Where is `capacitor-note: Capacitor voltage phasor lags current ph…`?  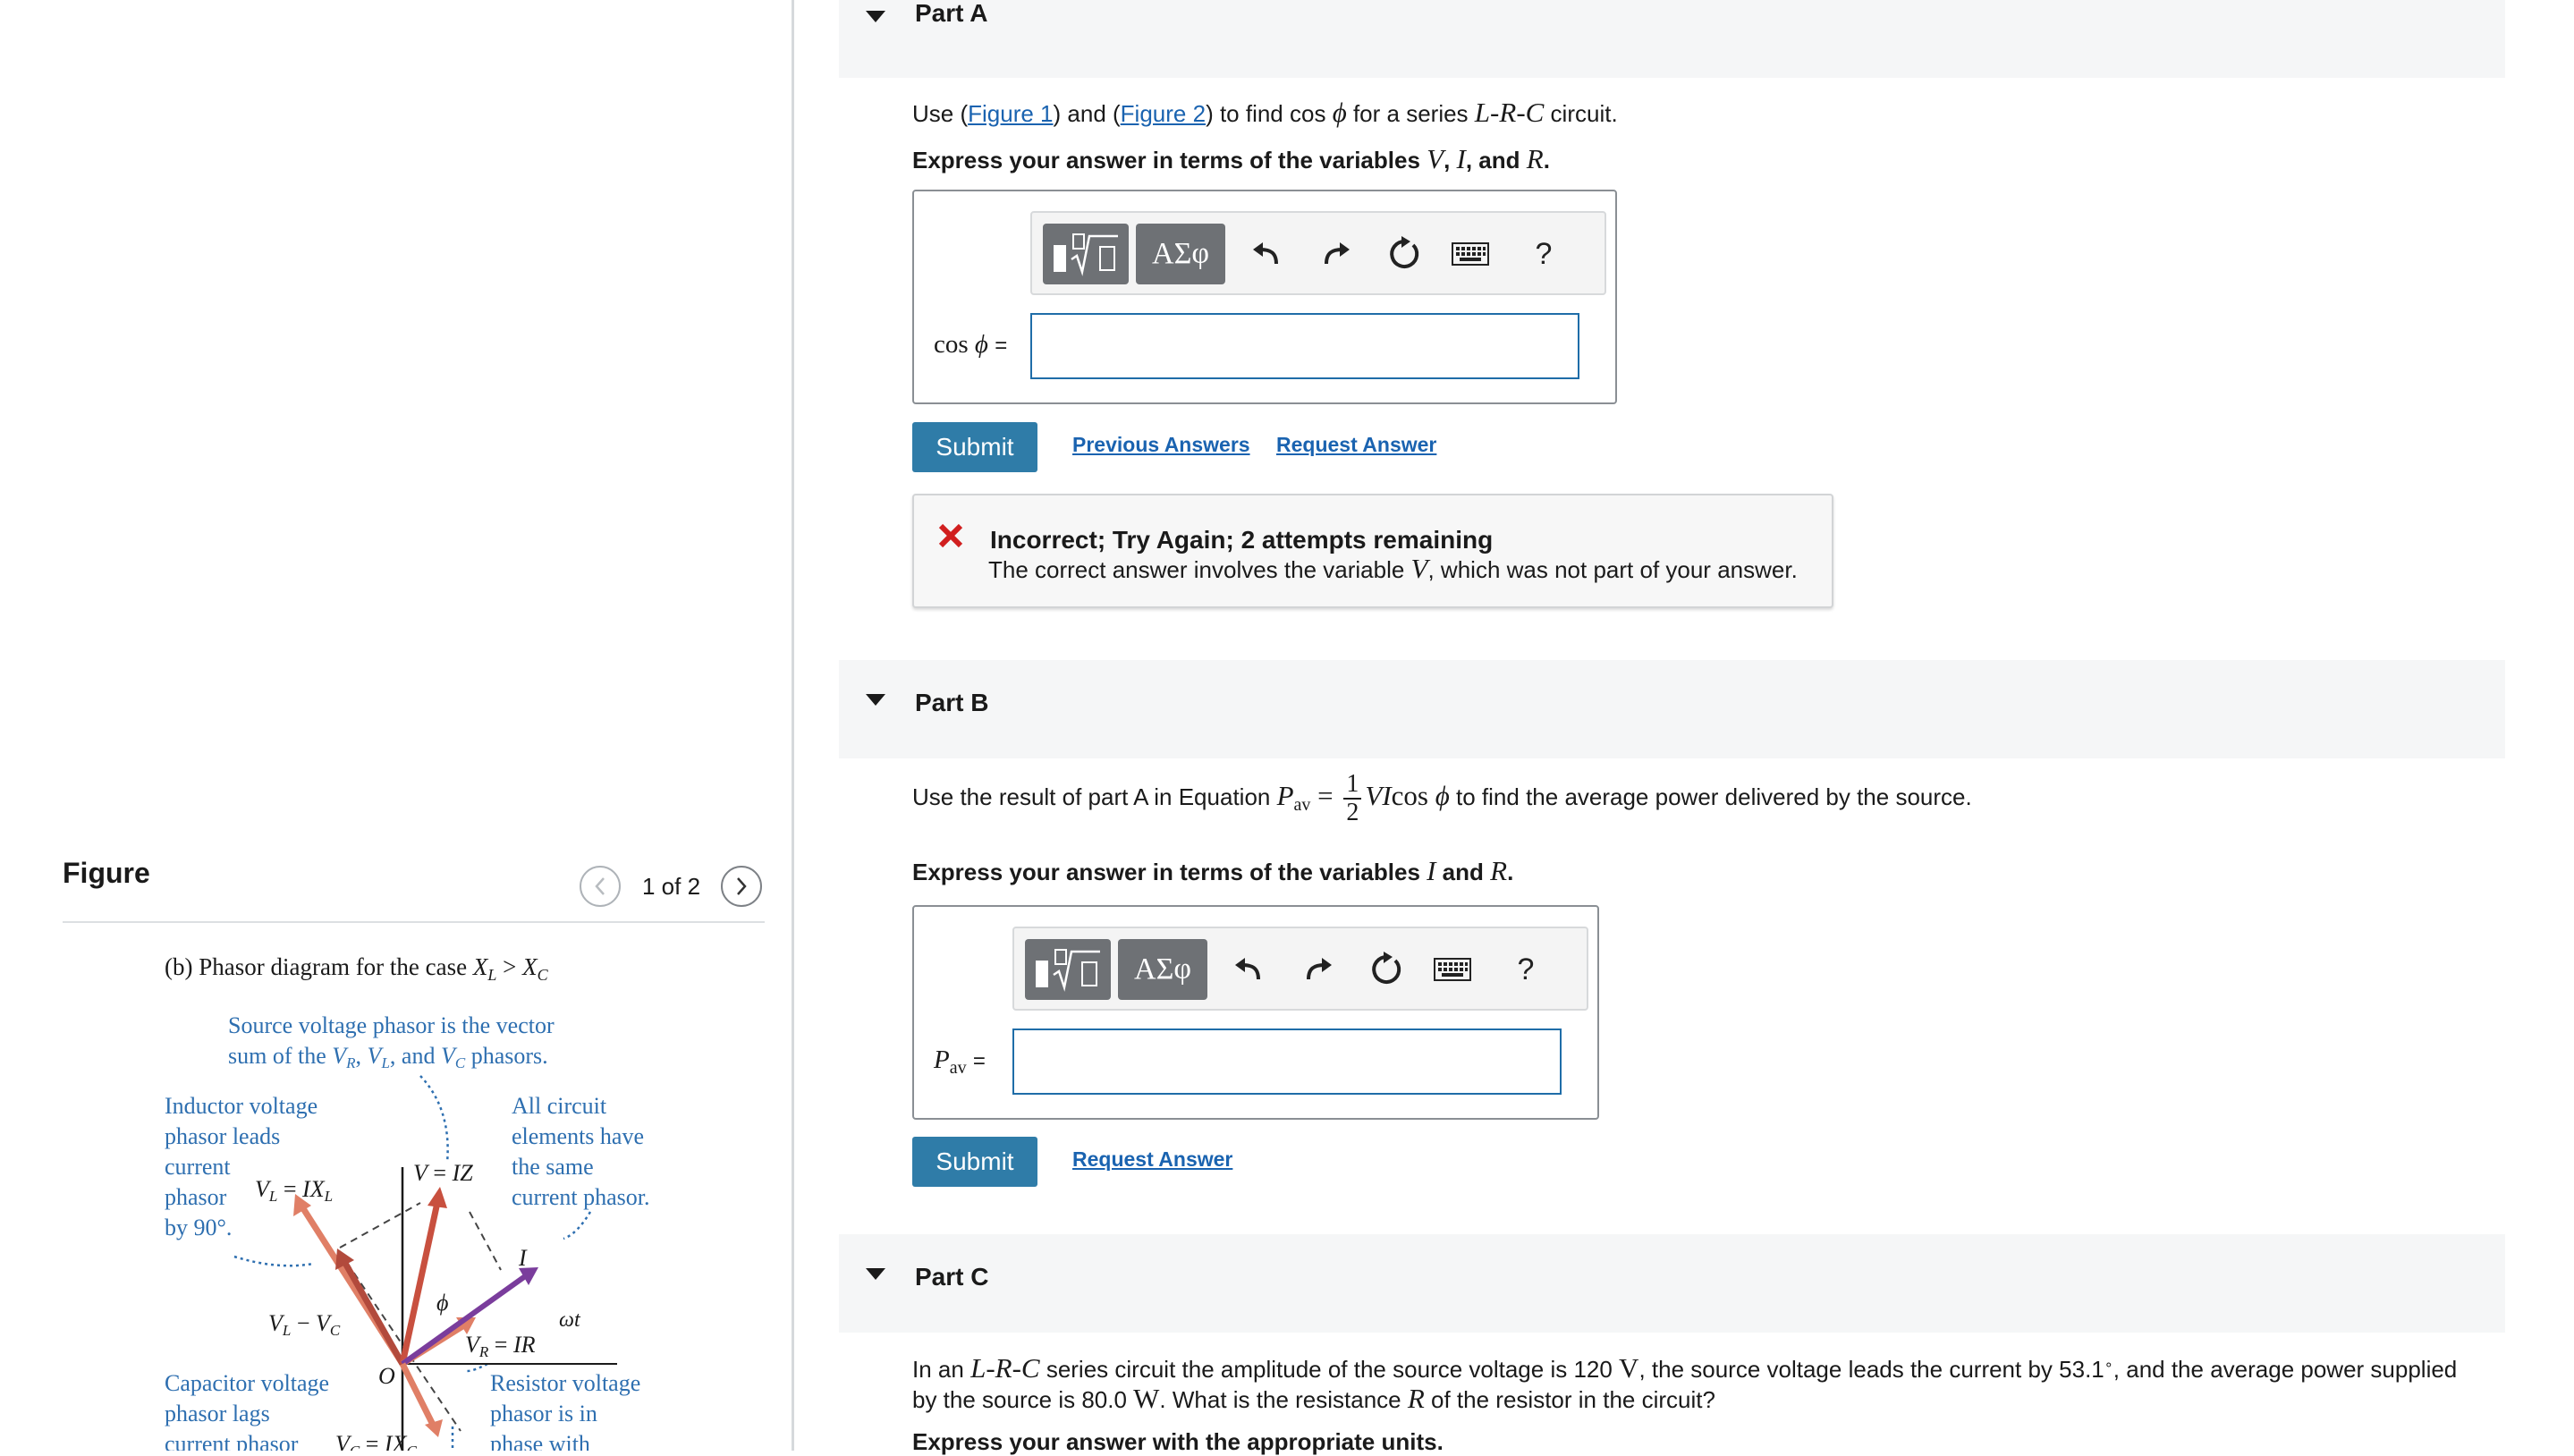 capacitor-note: Capacitor voltage phasor lags current ph… is located at coordinates (247, 1410).